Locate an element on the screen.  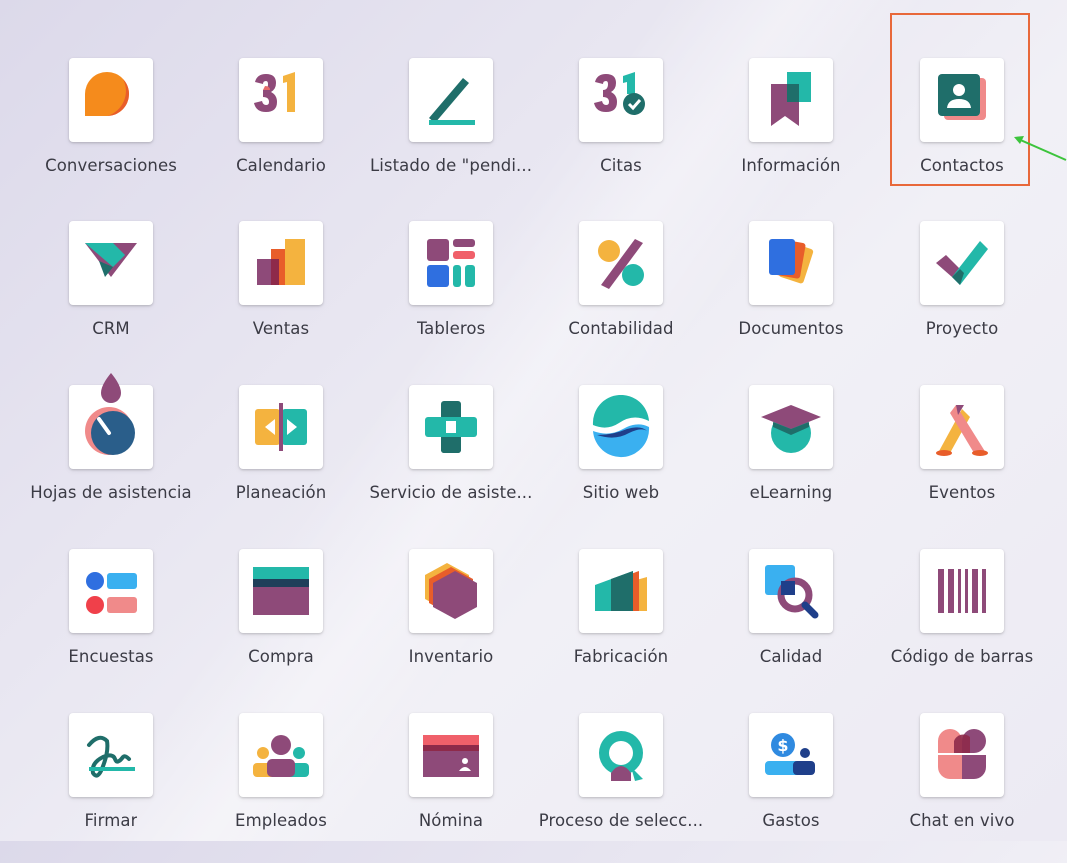
signature-icon is located at coordinates (111, 756).